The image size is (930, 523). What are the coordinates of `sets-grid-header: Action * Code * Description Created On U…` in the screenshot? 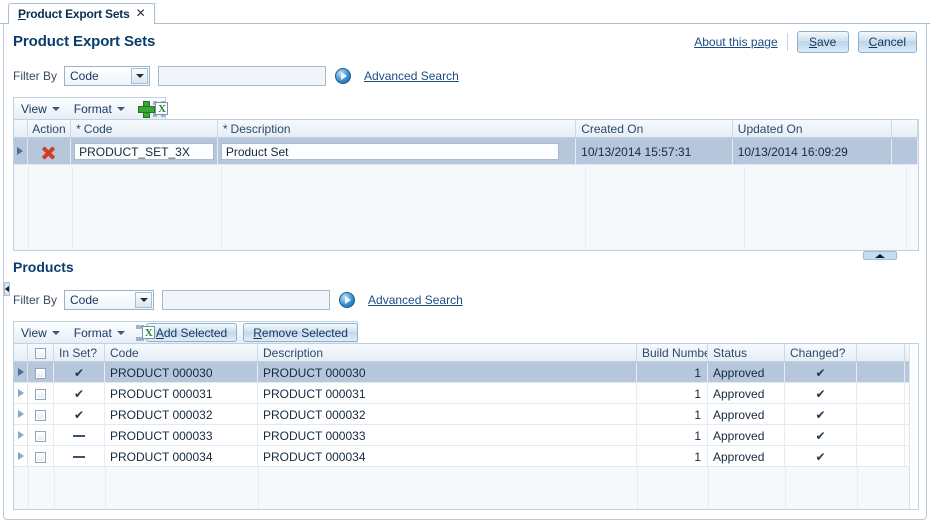 It's located at (466, 129).